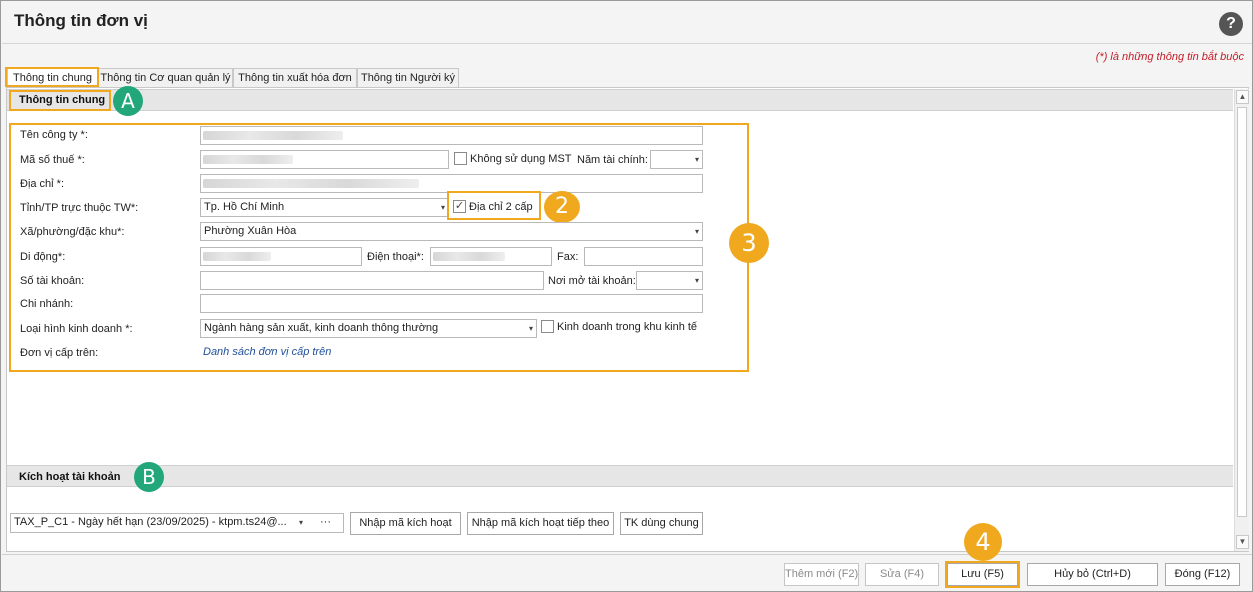 The width and height of the screenshot is (1253, 592). Describe the element at coordinates (60, 100) in the screenshot. I see `general-title-highlight` at that location.